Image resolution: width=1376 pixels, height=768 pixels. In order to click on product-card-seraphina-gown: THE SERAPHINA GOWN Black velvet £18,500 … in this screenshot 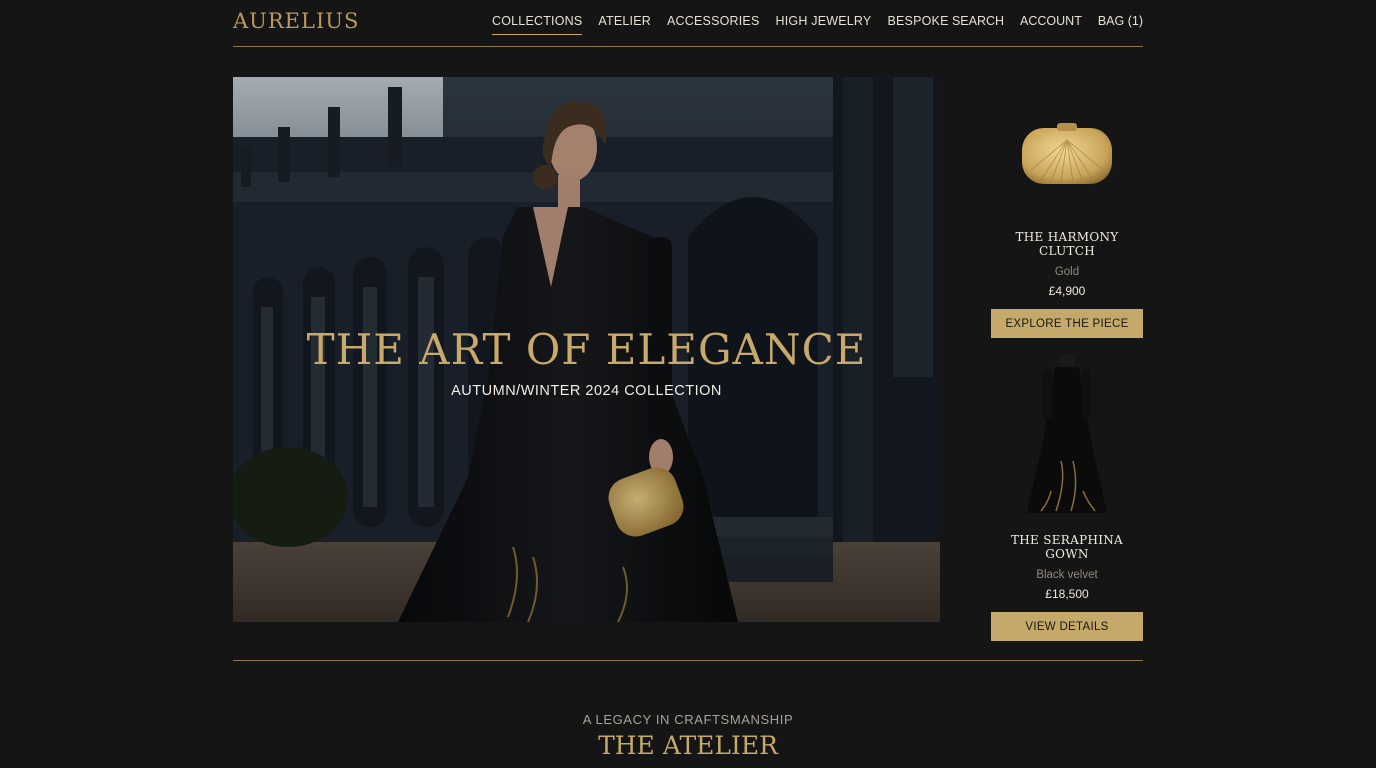, I will do `click(1067, 497)`.